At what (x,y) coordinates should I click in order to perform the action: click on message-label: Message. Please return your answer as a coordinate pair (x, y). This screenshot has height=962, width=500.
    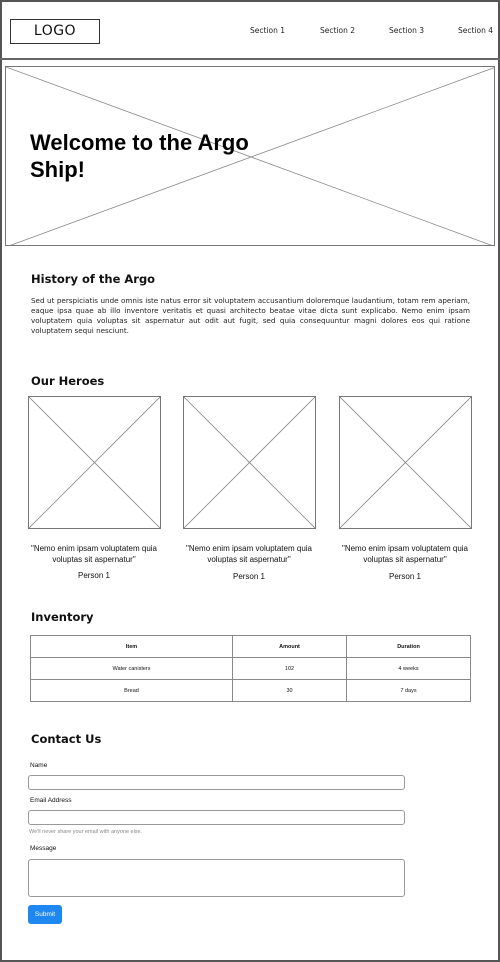
    Looking at the image, I should click on (43, 848).